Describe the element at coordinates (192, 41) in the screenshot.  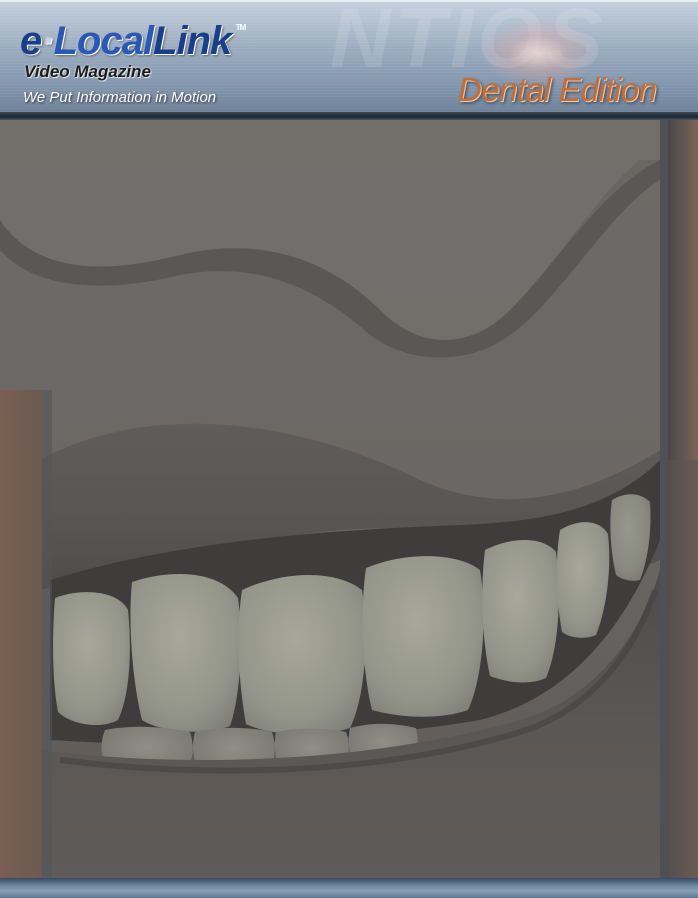
I see `logo-link: Link` at that location.